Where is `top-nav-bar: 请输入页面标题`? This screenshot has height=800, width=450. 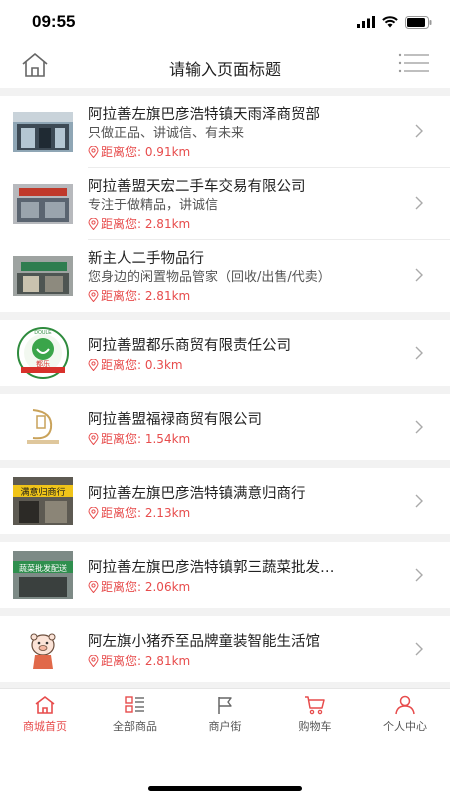 top-nav-bar: 请输入页面标题 is located at coordinates (225, 66).